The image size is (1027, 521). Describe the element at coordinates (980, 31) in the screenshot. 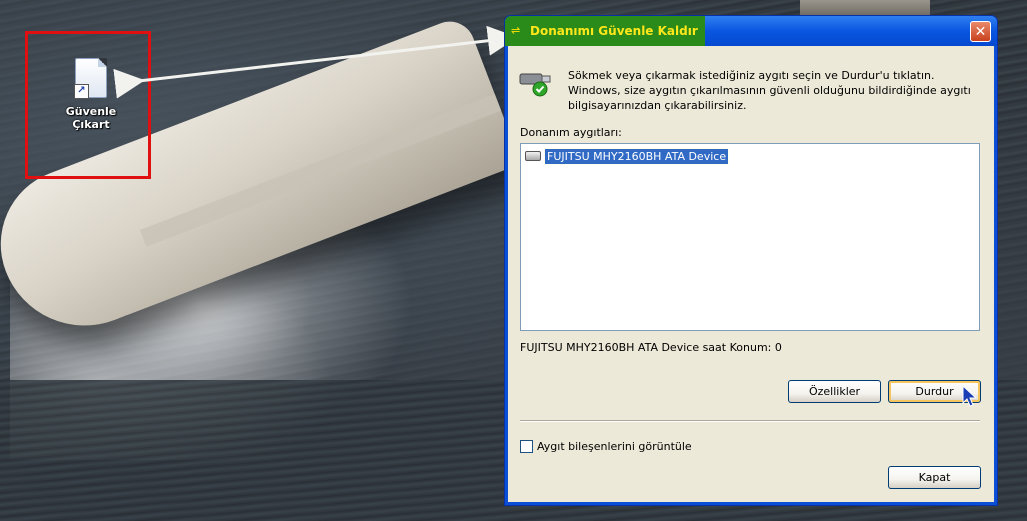

I see `close-button: ✕` at that location.